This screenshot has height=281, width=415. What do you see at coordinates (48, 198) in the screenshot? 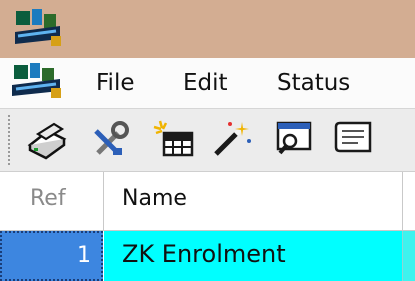
I see `column-header-ref-label: Ref` at bounding box center [48, 198].